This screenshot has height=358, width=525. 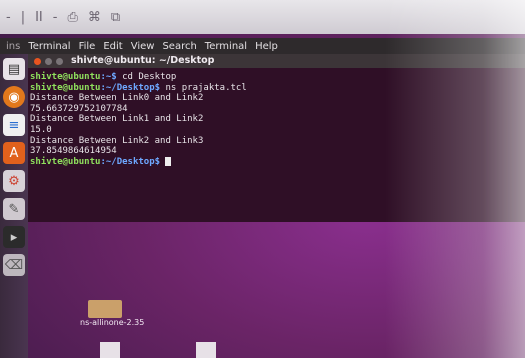 I want to click on command-icon: ⌘, so click(x=94, y=17).